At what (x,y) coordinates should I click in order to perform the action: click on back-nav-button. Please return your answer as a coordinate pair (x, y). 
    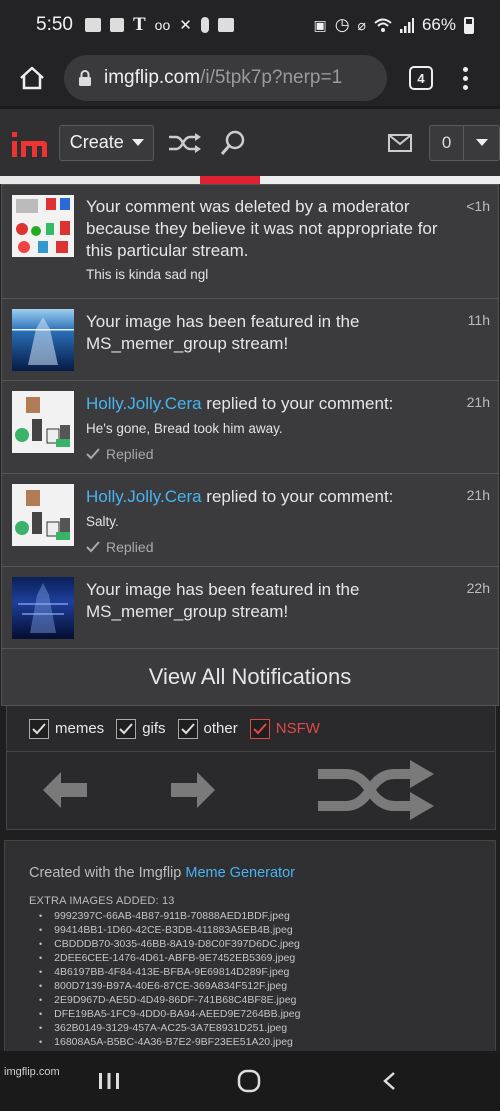
    Looking at the image, I should click on (389, 1081).